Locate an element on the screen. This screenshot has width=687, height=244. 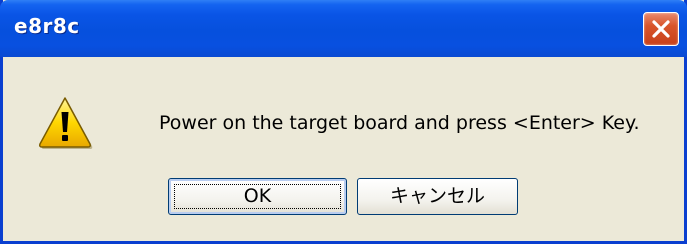
warning-icon is located at coordinates (66, 123).